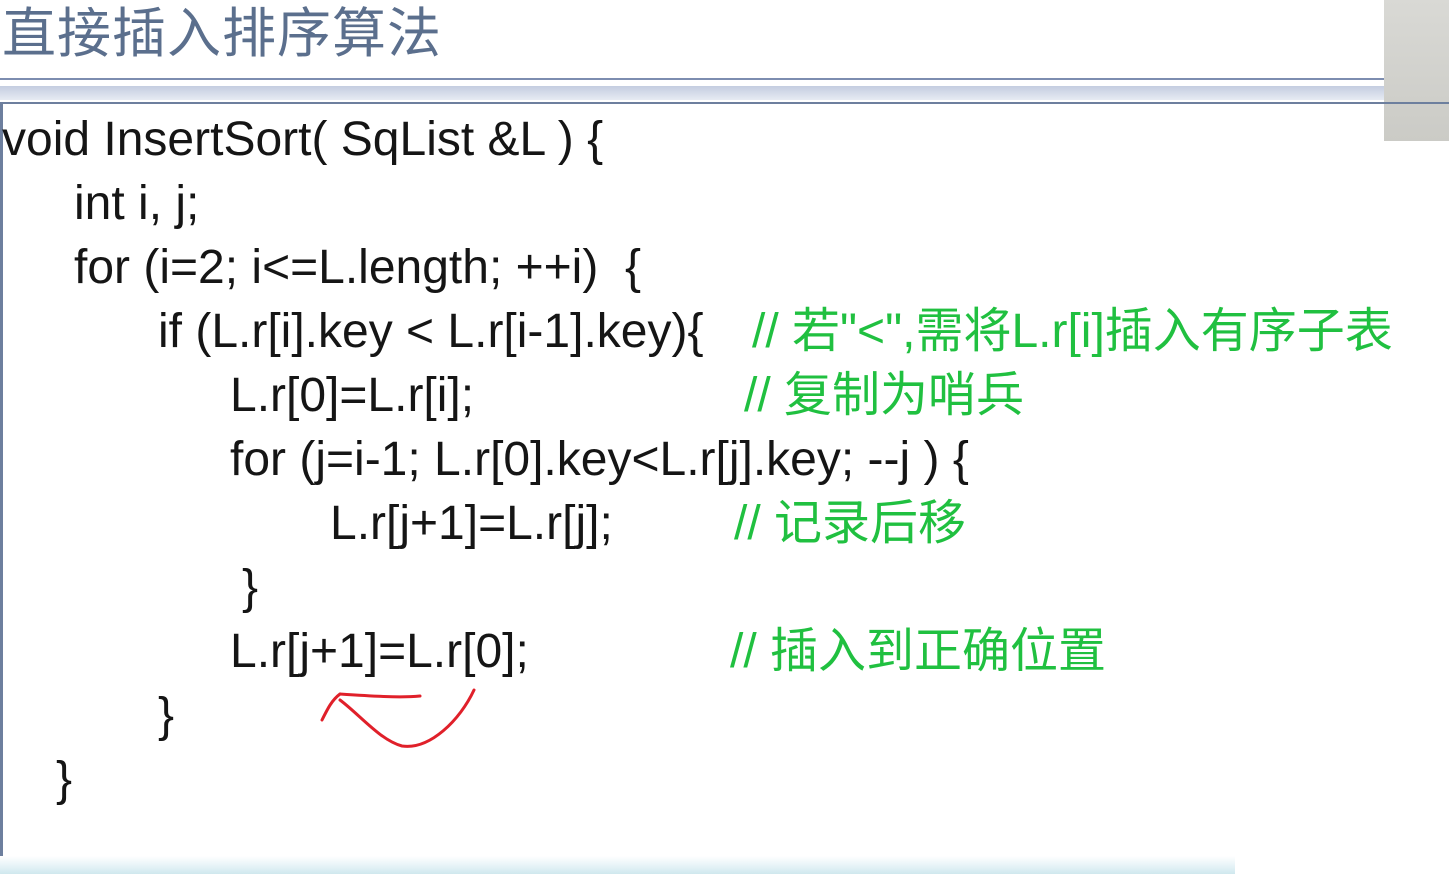 The image size is (1449, 874). I want to click on comment-insert: // 插入到正确位置, so click(918, 651).